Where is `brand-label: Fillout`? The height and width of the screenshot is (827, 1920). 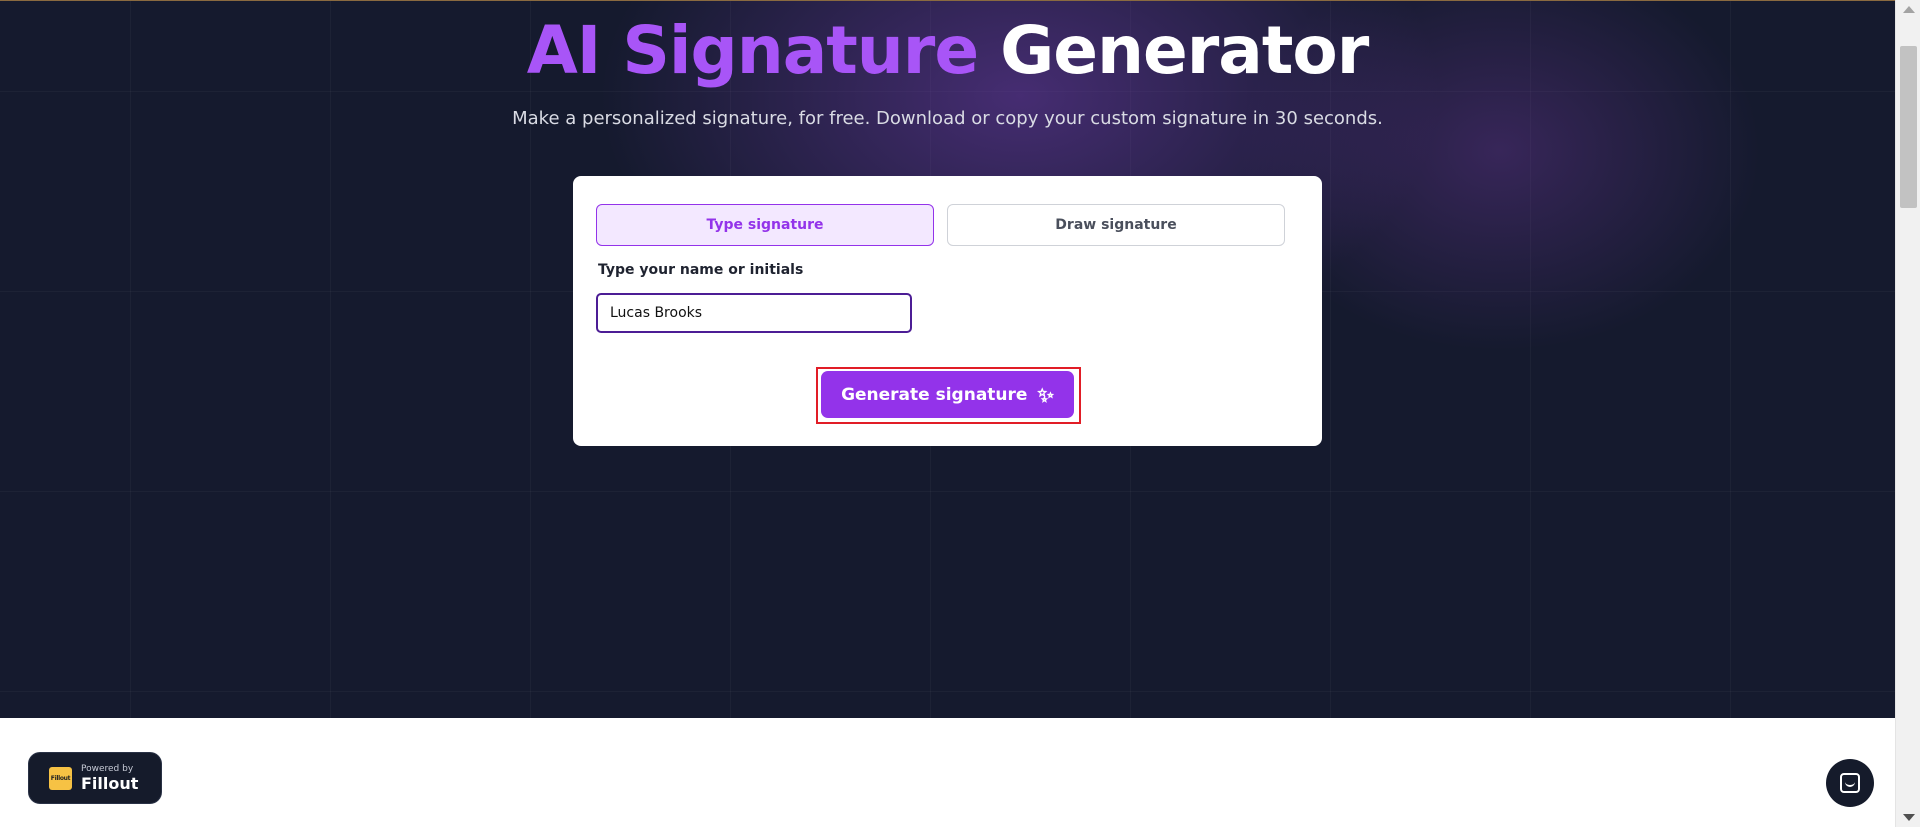
brand-label: Fillout is located at coordinates (110, 783).